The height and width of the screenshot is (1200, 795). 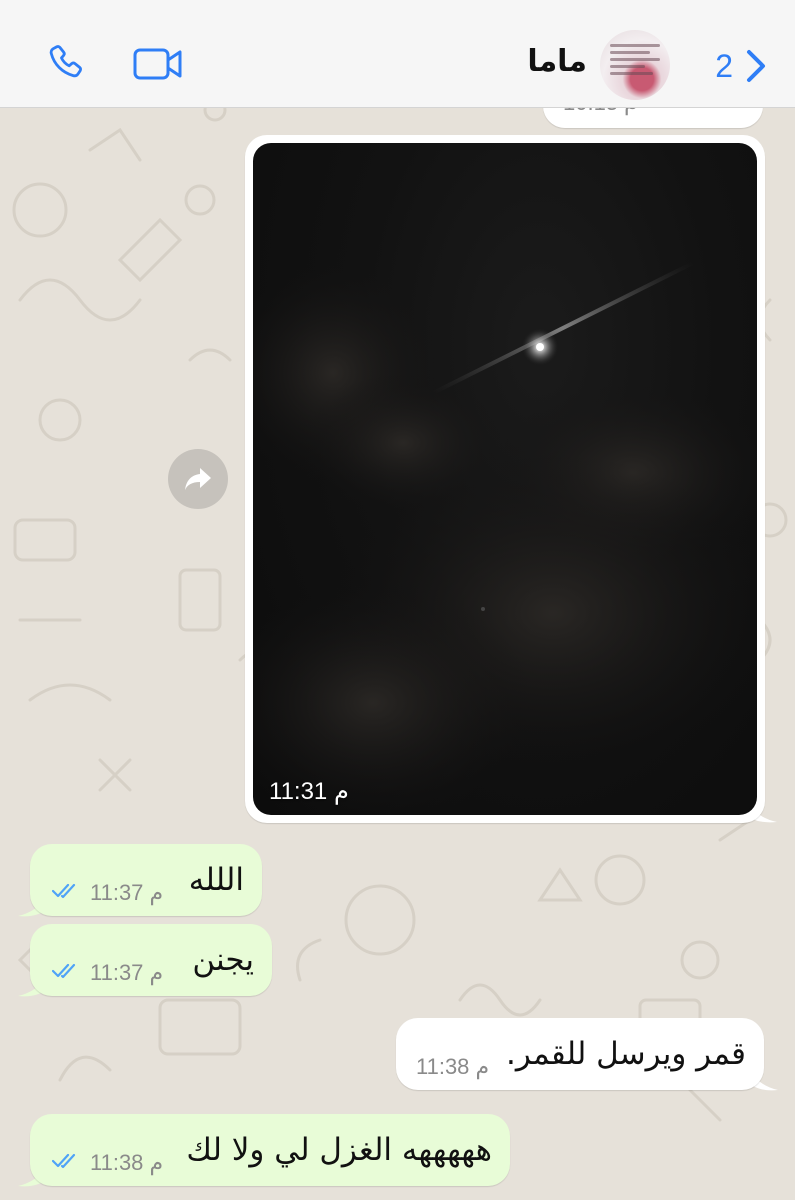 I want to click on message-bubble-incoming: قمر ويرسل للقمر. 11:38 م, so click(x=580, y=1054).